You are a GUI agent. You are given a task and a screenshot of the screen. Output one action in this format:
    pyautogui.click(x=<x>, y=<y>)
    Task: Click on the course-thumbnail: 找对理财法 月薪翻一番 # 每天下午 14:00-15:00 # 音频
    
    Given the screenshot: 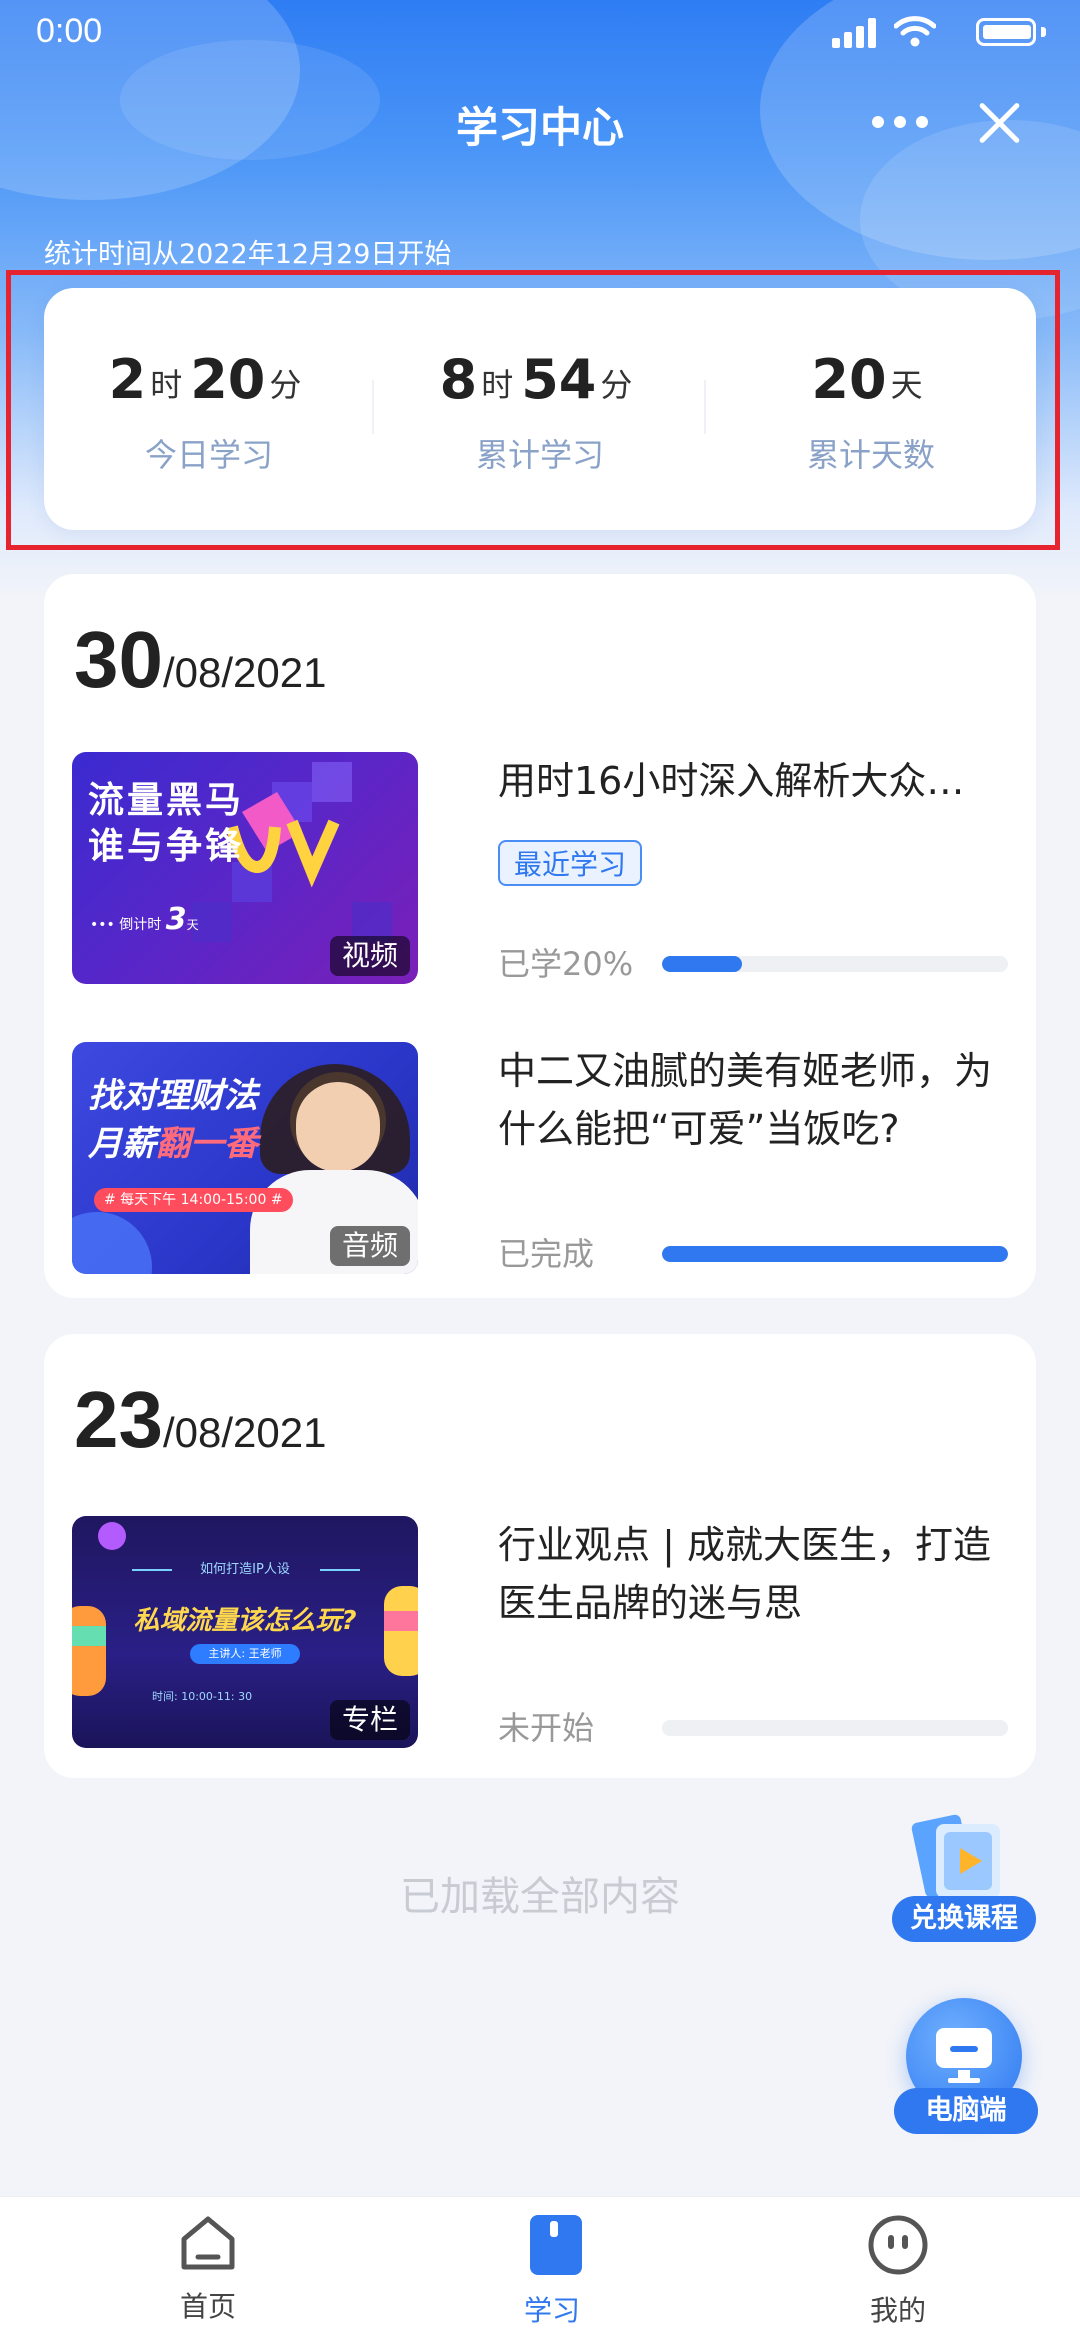 What is the action you would take?
    pyautogui.click(x=245, y=1158)
    